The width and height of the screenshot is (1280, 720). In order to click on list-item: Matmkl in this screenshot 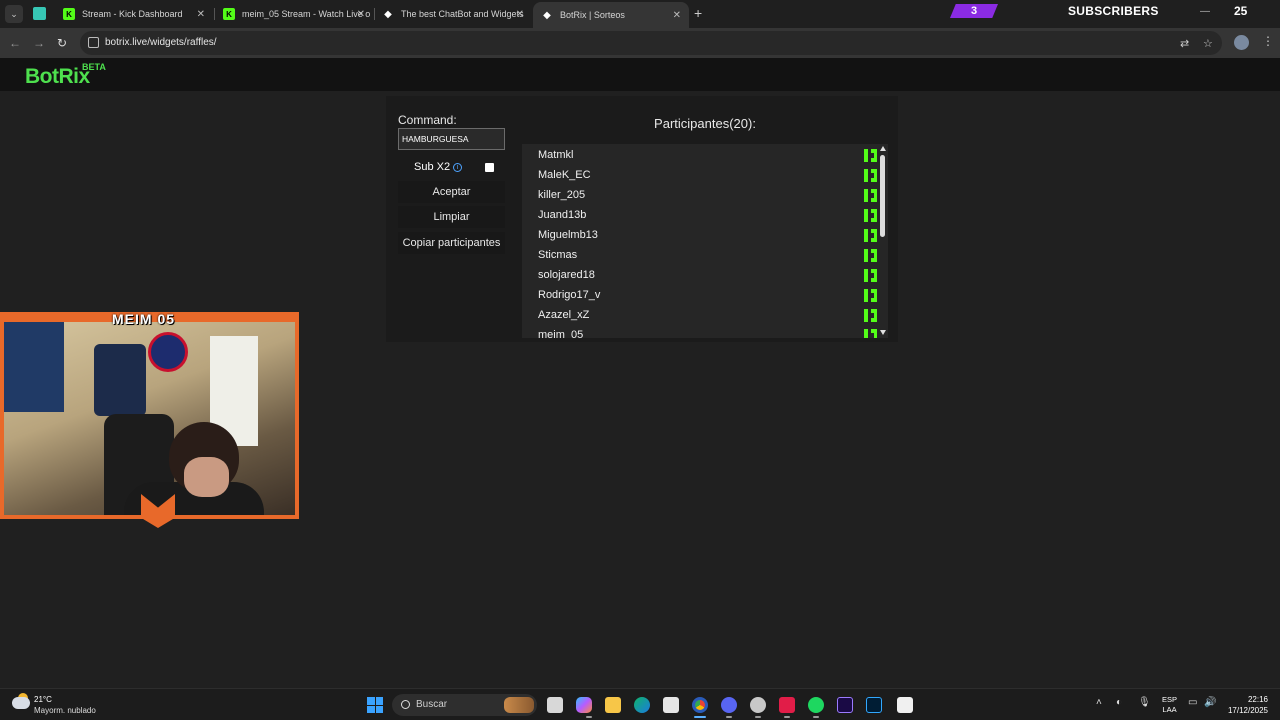, I will do `click(707, 155)`.